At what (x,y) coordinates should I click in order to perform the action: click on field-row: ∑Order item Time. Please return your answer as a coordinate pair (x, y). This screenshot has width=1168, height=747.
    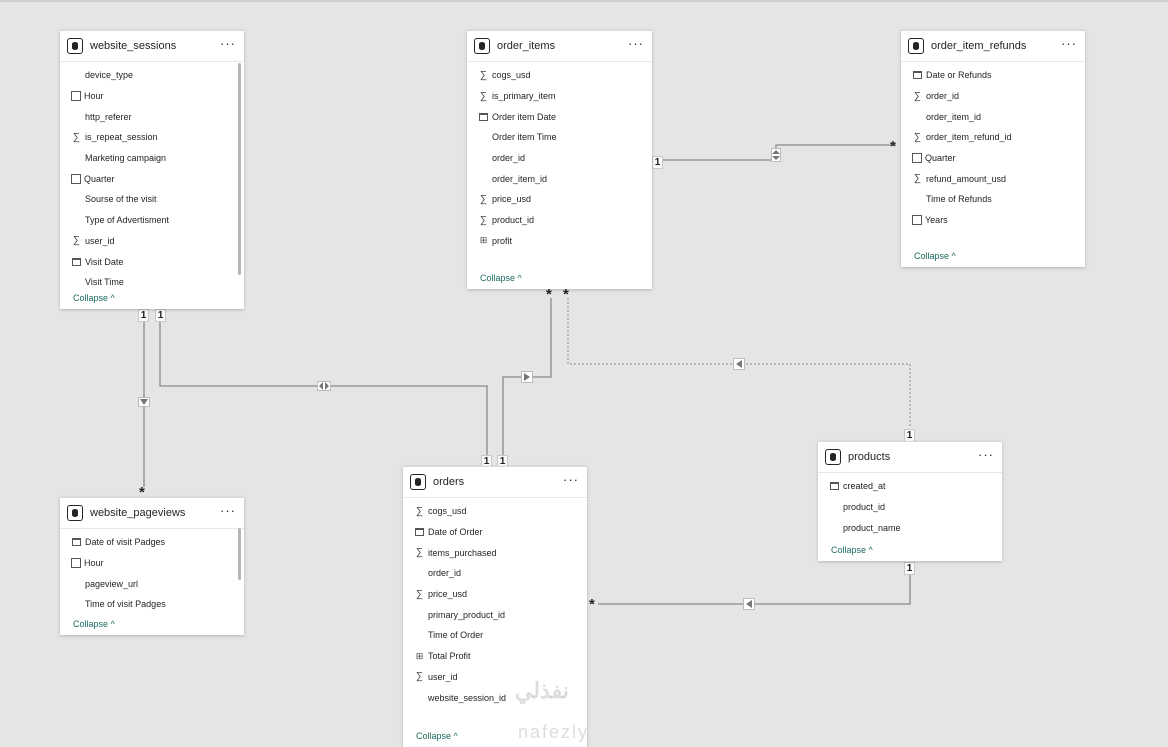
    Looking at the image, I should click on (559, 137).